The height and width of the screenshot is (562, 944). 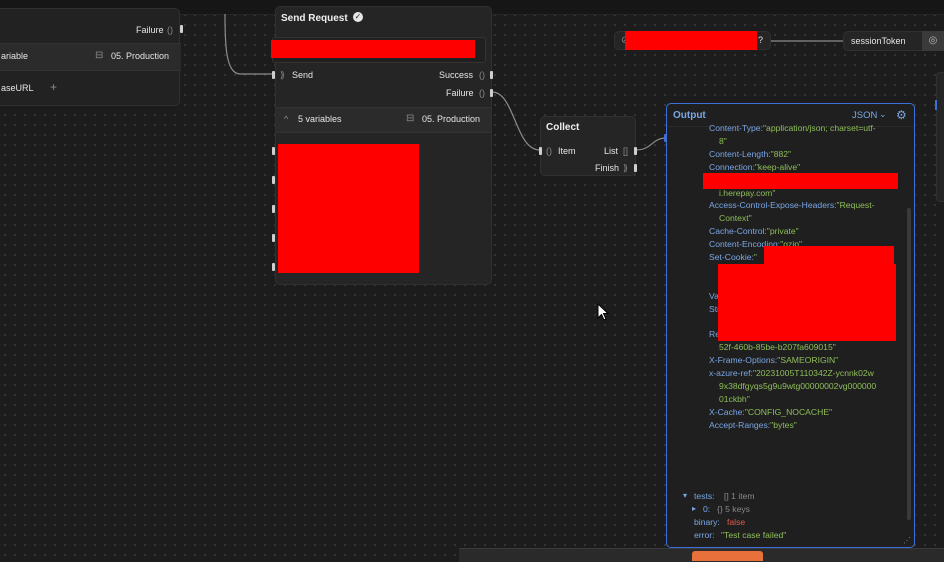 I want to click on collect-node: Collect () Item List [] Finish ⟫, so click(x=588, y=146).